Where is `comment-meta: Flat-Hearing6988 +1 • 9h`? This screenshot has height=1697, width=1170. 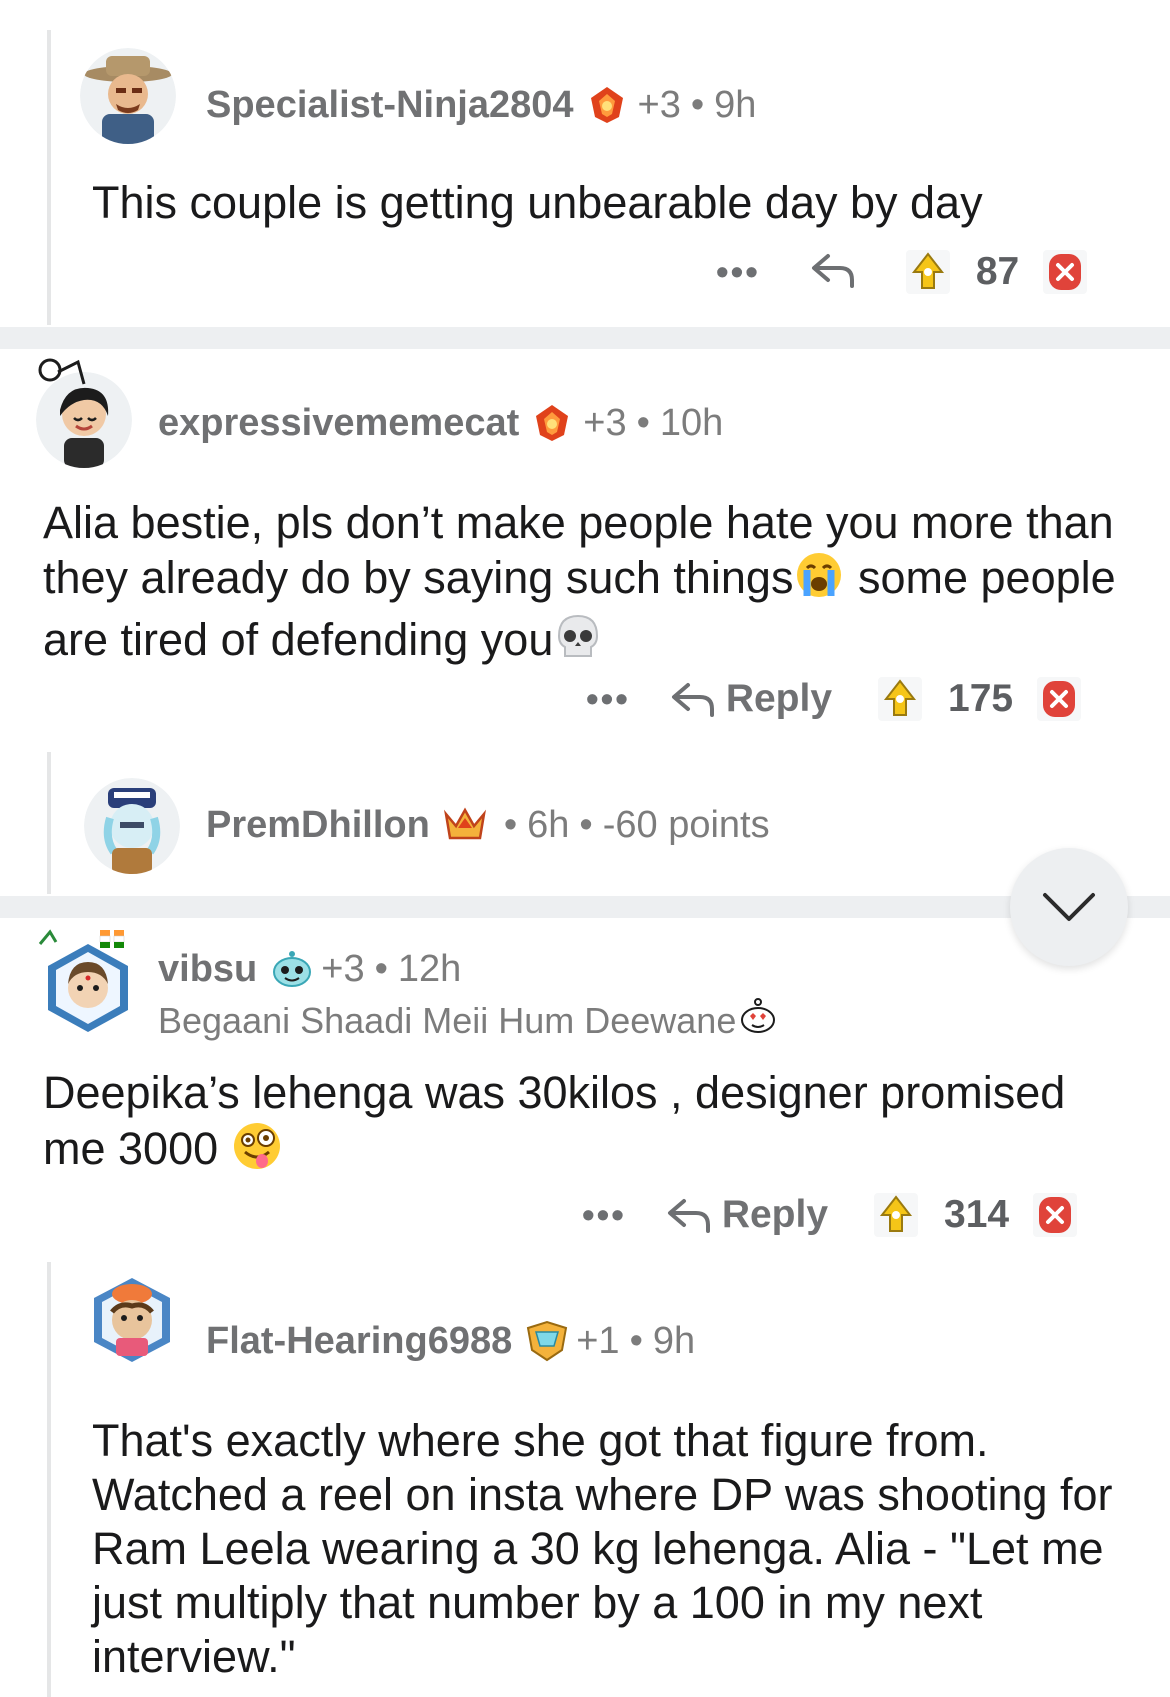
comment-meta: Flat-Hearing6988 +1 • 9h is located at coordinates (450, 1341).